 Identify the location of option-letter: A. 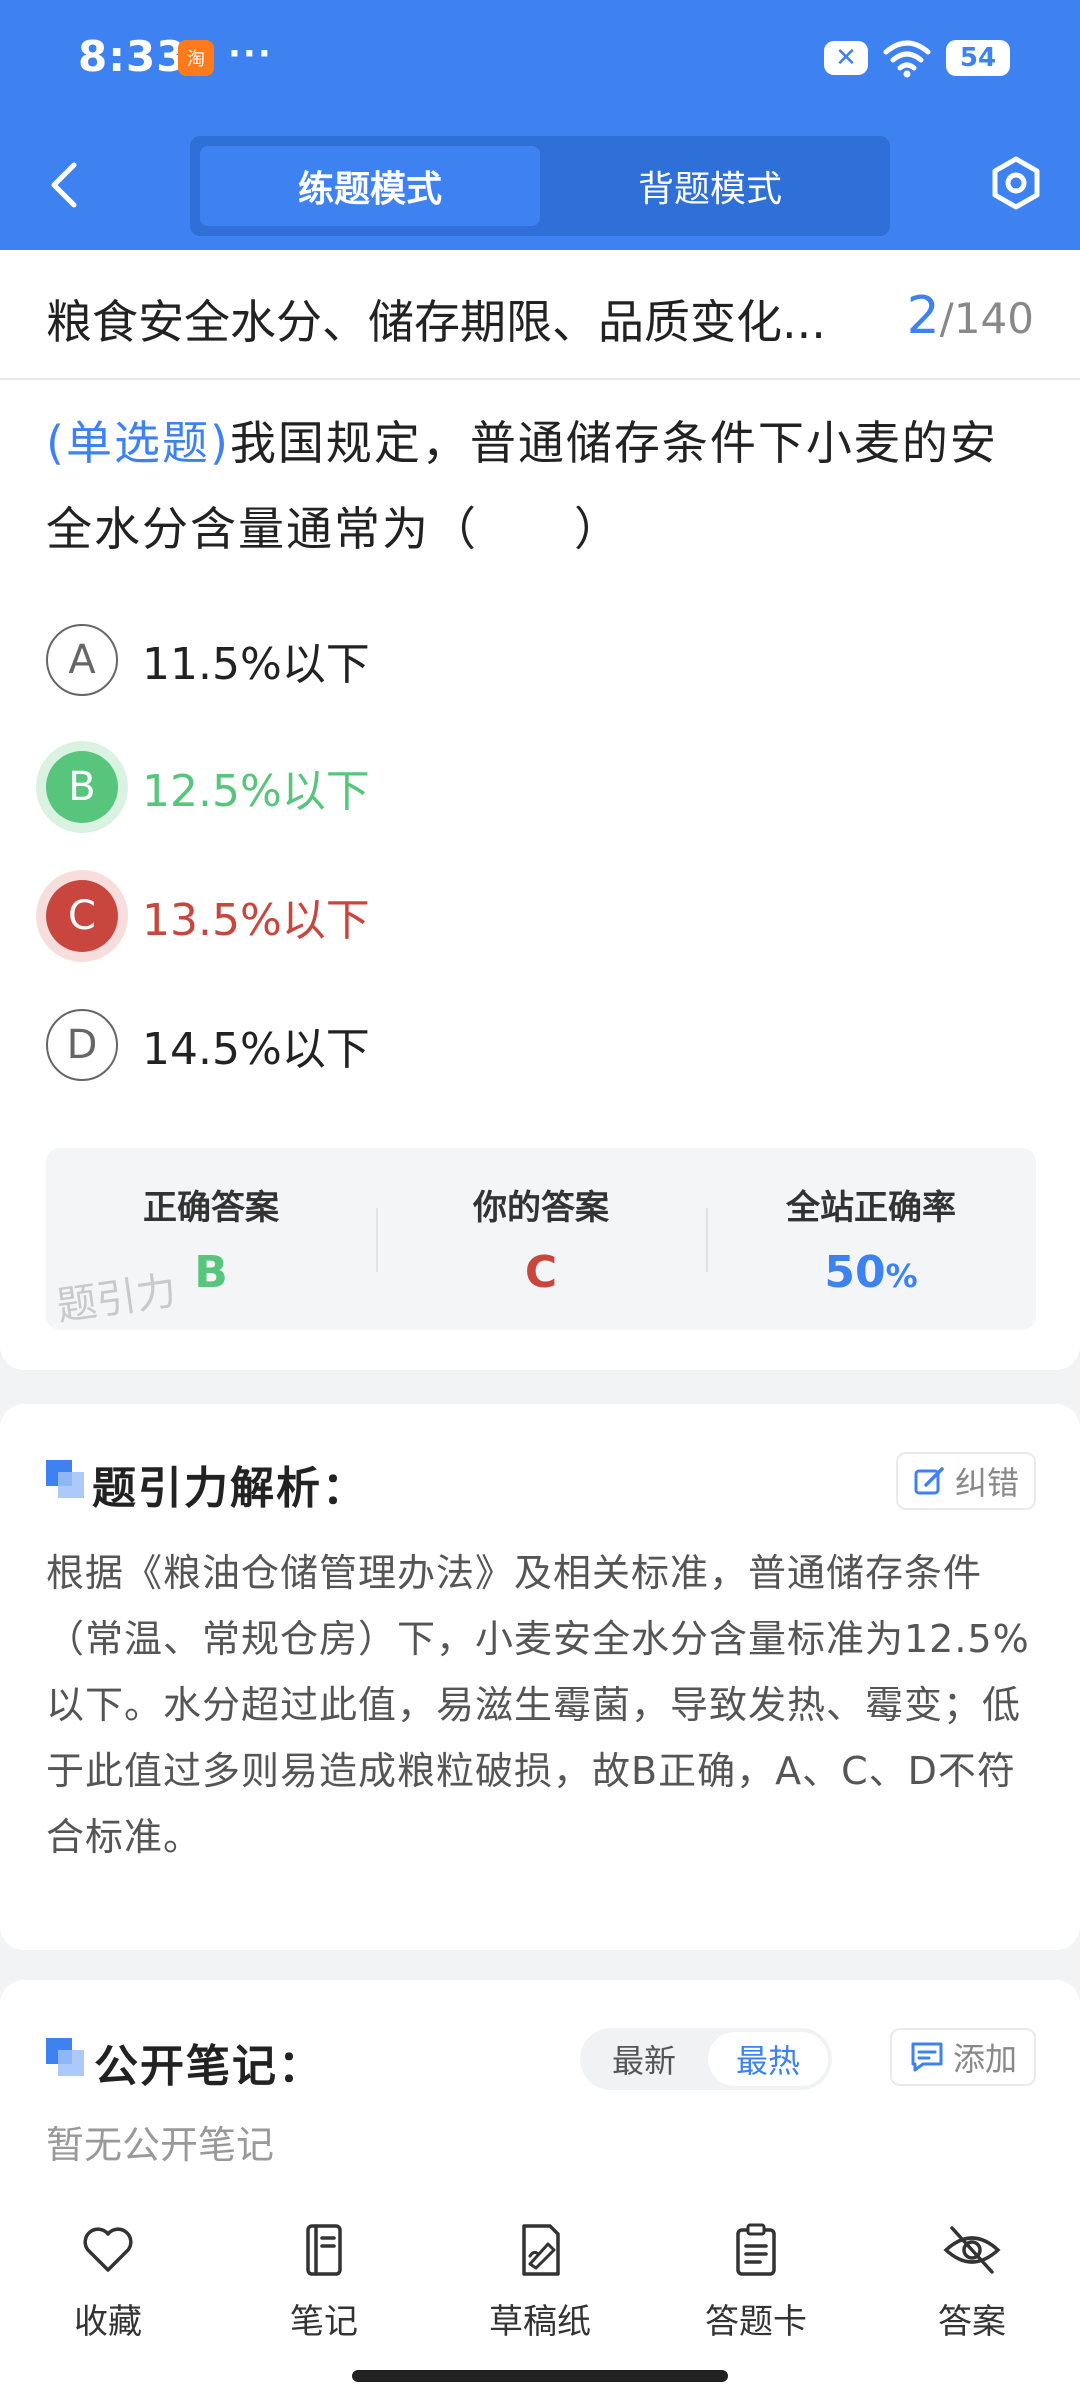
(82, 660).